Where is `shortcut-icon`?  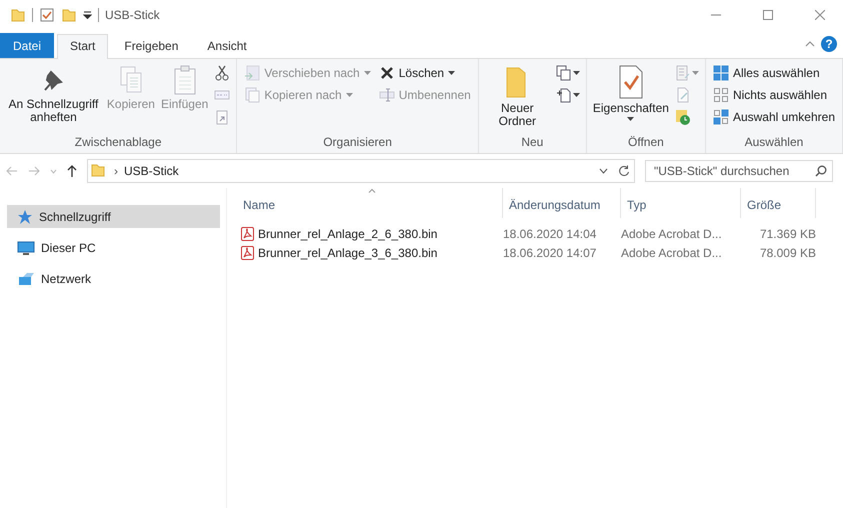 shortcut-icon is located at coordinates (222, 117).